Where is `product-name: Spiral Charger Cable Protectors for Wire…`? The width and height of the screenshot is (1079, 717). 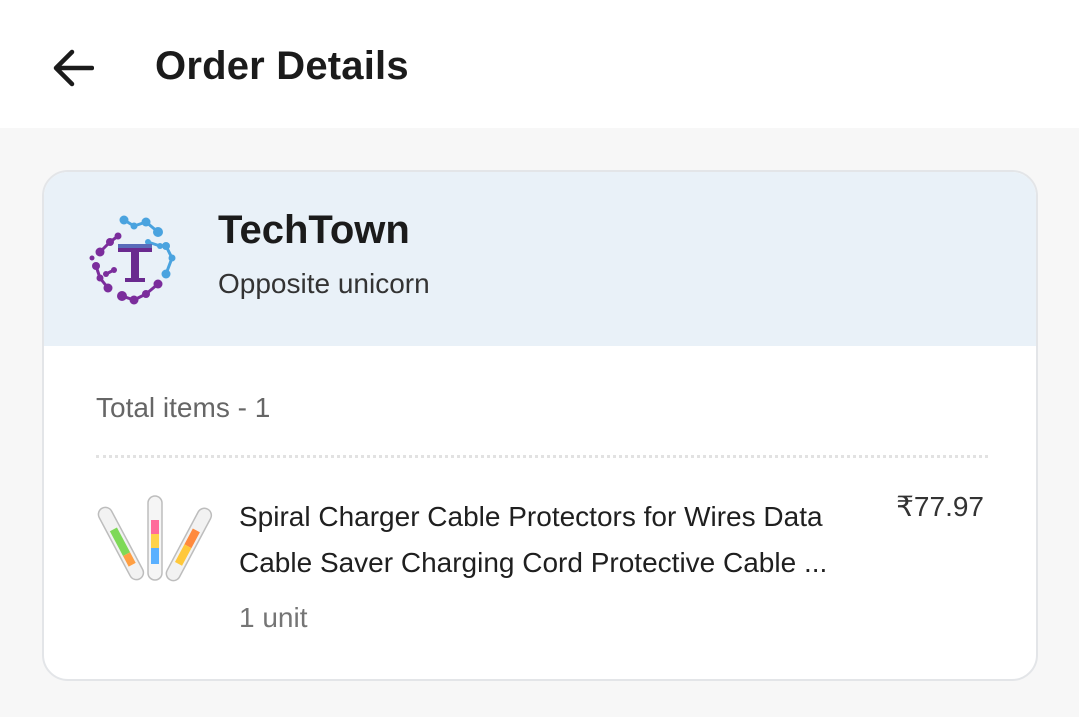
product-name: Spiral Charger Cable Protectors for Wire… is located at coordinates (569, 540).